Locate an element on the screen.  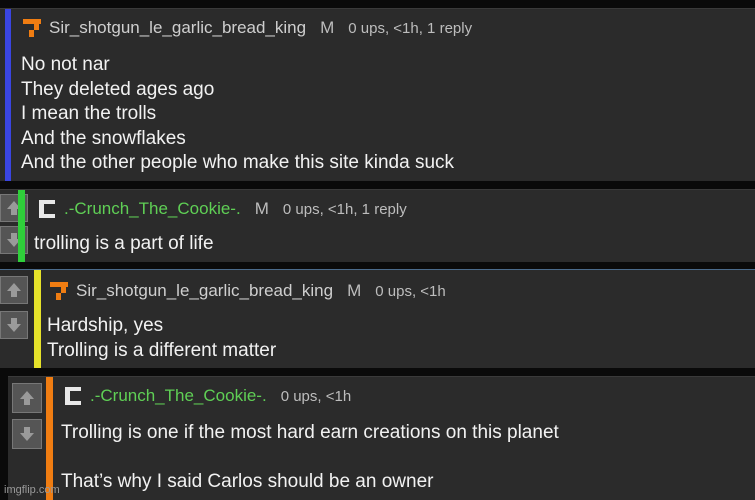
comment-line: And the snowflakes is located at coordinates (103, 138).